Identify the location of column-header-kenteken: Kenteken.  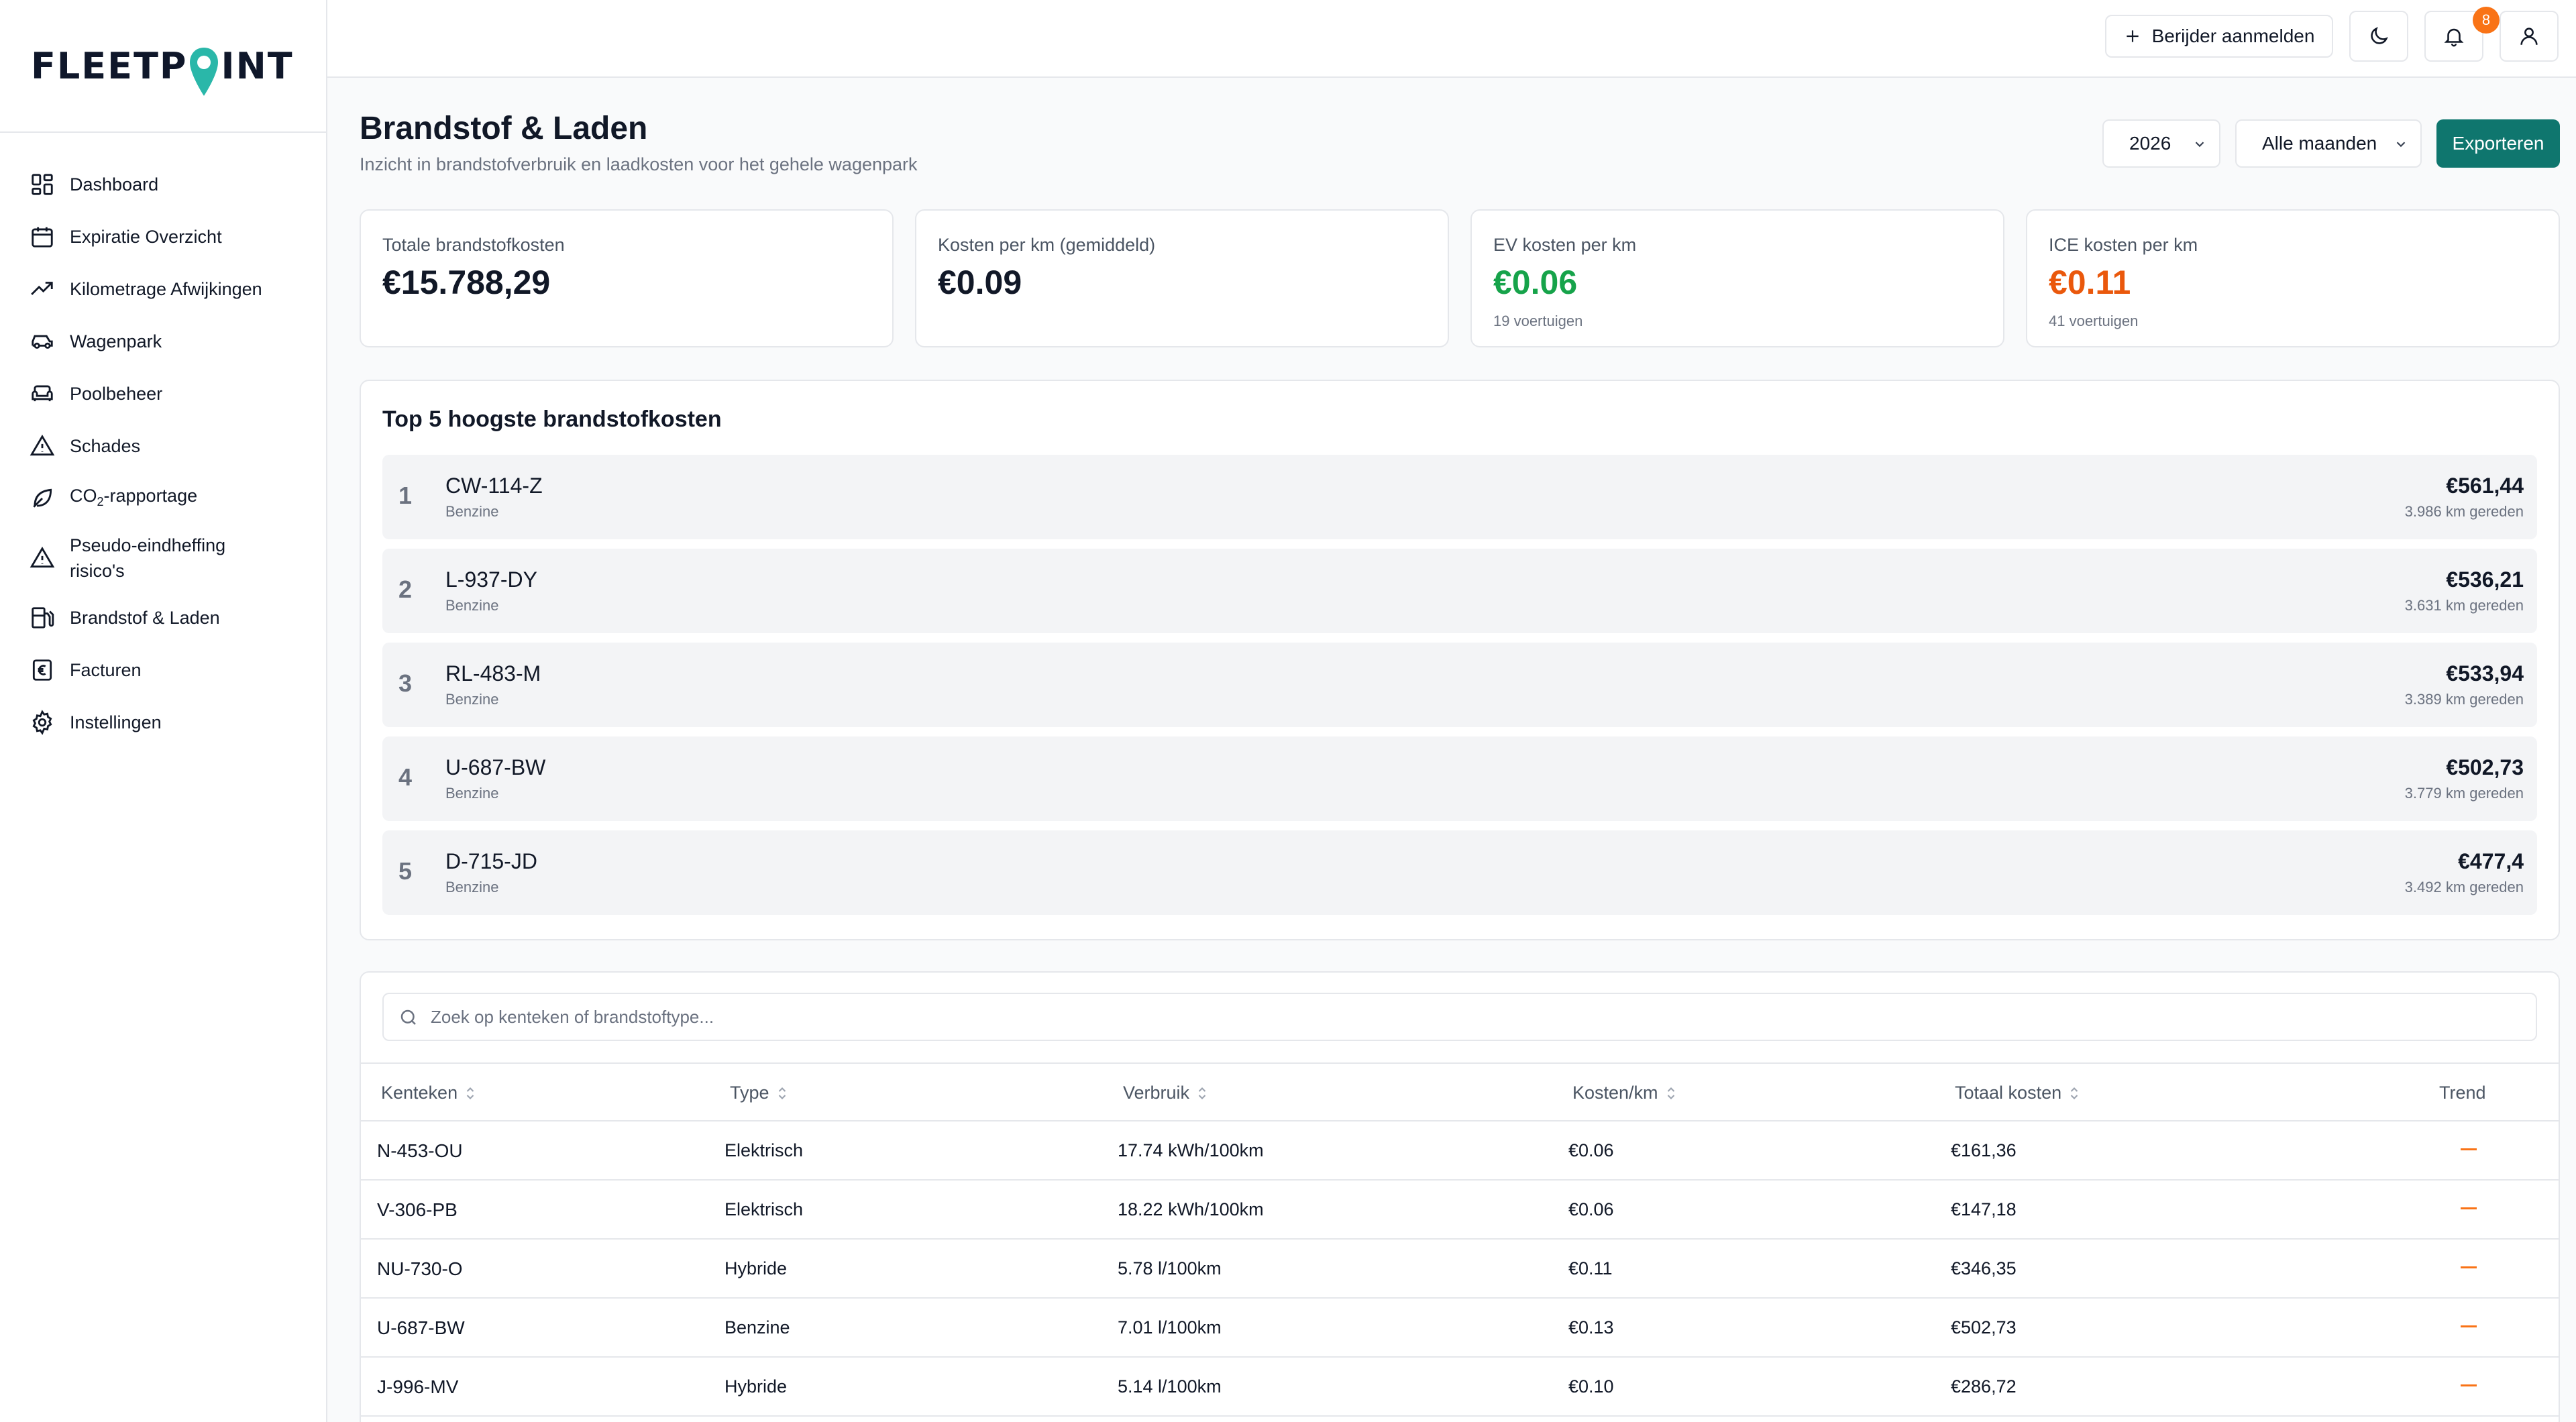
(428, 1093).